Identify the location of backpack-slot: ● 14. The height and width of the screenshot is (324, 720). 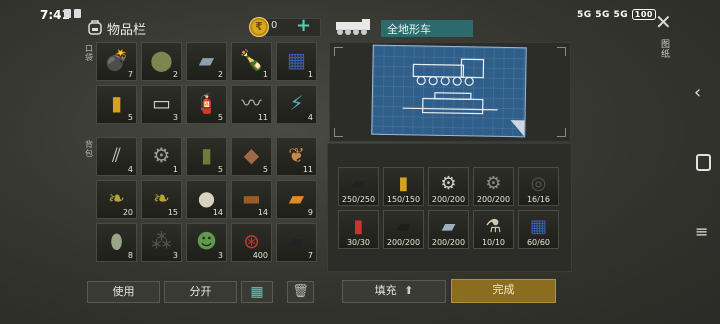
(206, 199).